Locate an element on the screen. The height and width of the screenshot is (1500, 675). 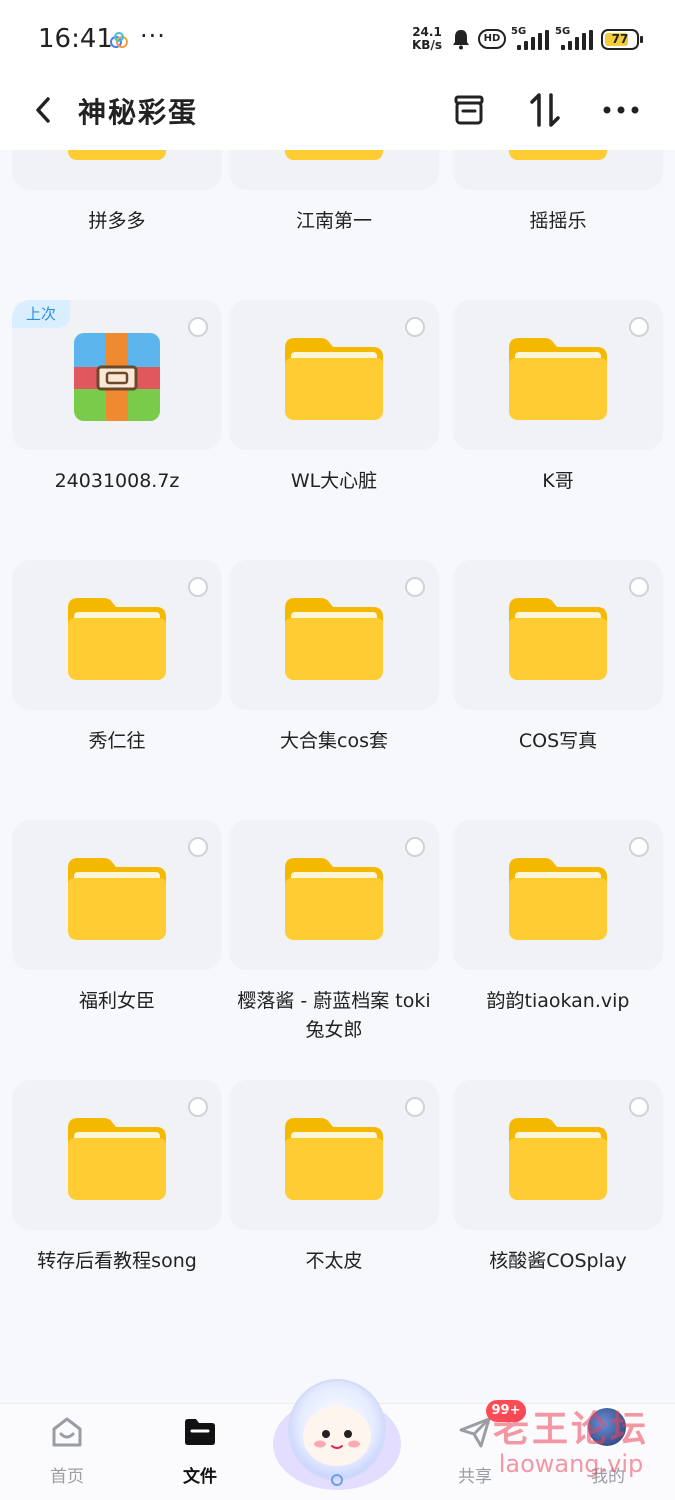
battery-icon: 77 is located at coordinates (622, 39).